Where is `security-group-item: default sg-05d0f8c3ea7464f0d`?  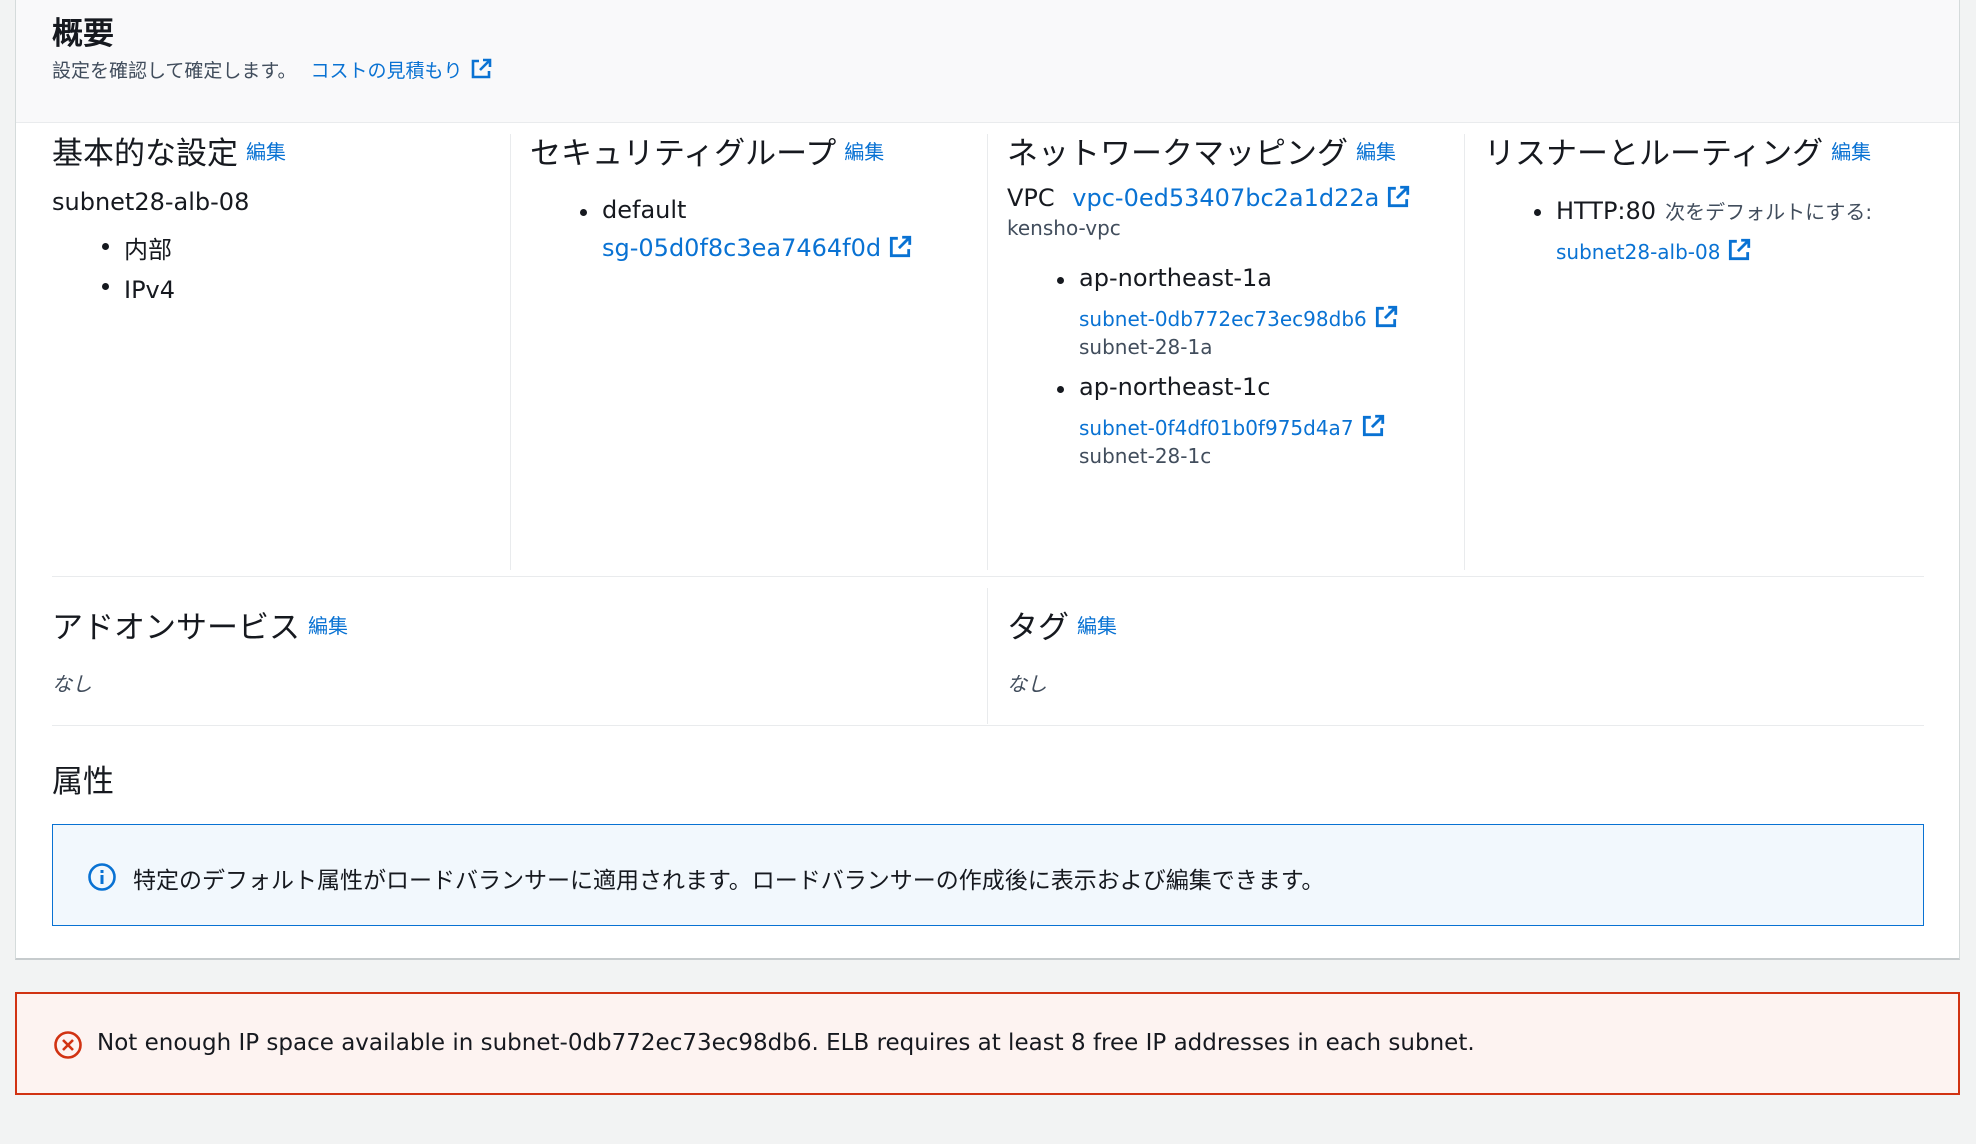
security-group-item: default sg-05d0f8c3ea7464f0d is located at coordinates (780, 229).